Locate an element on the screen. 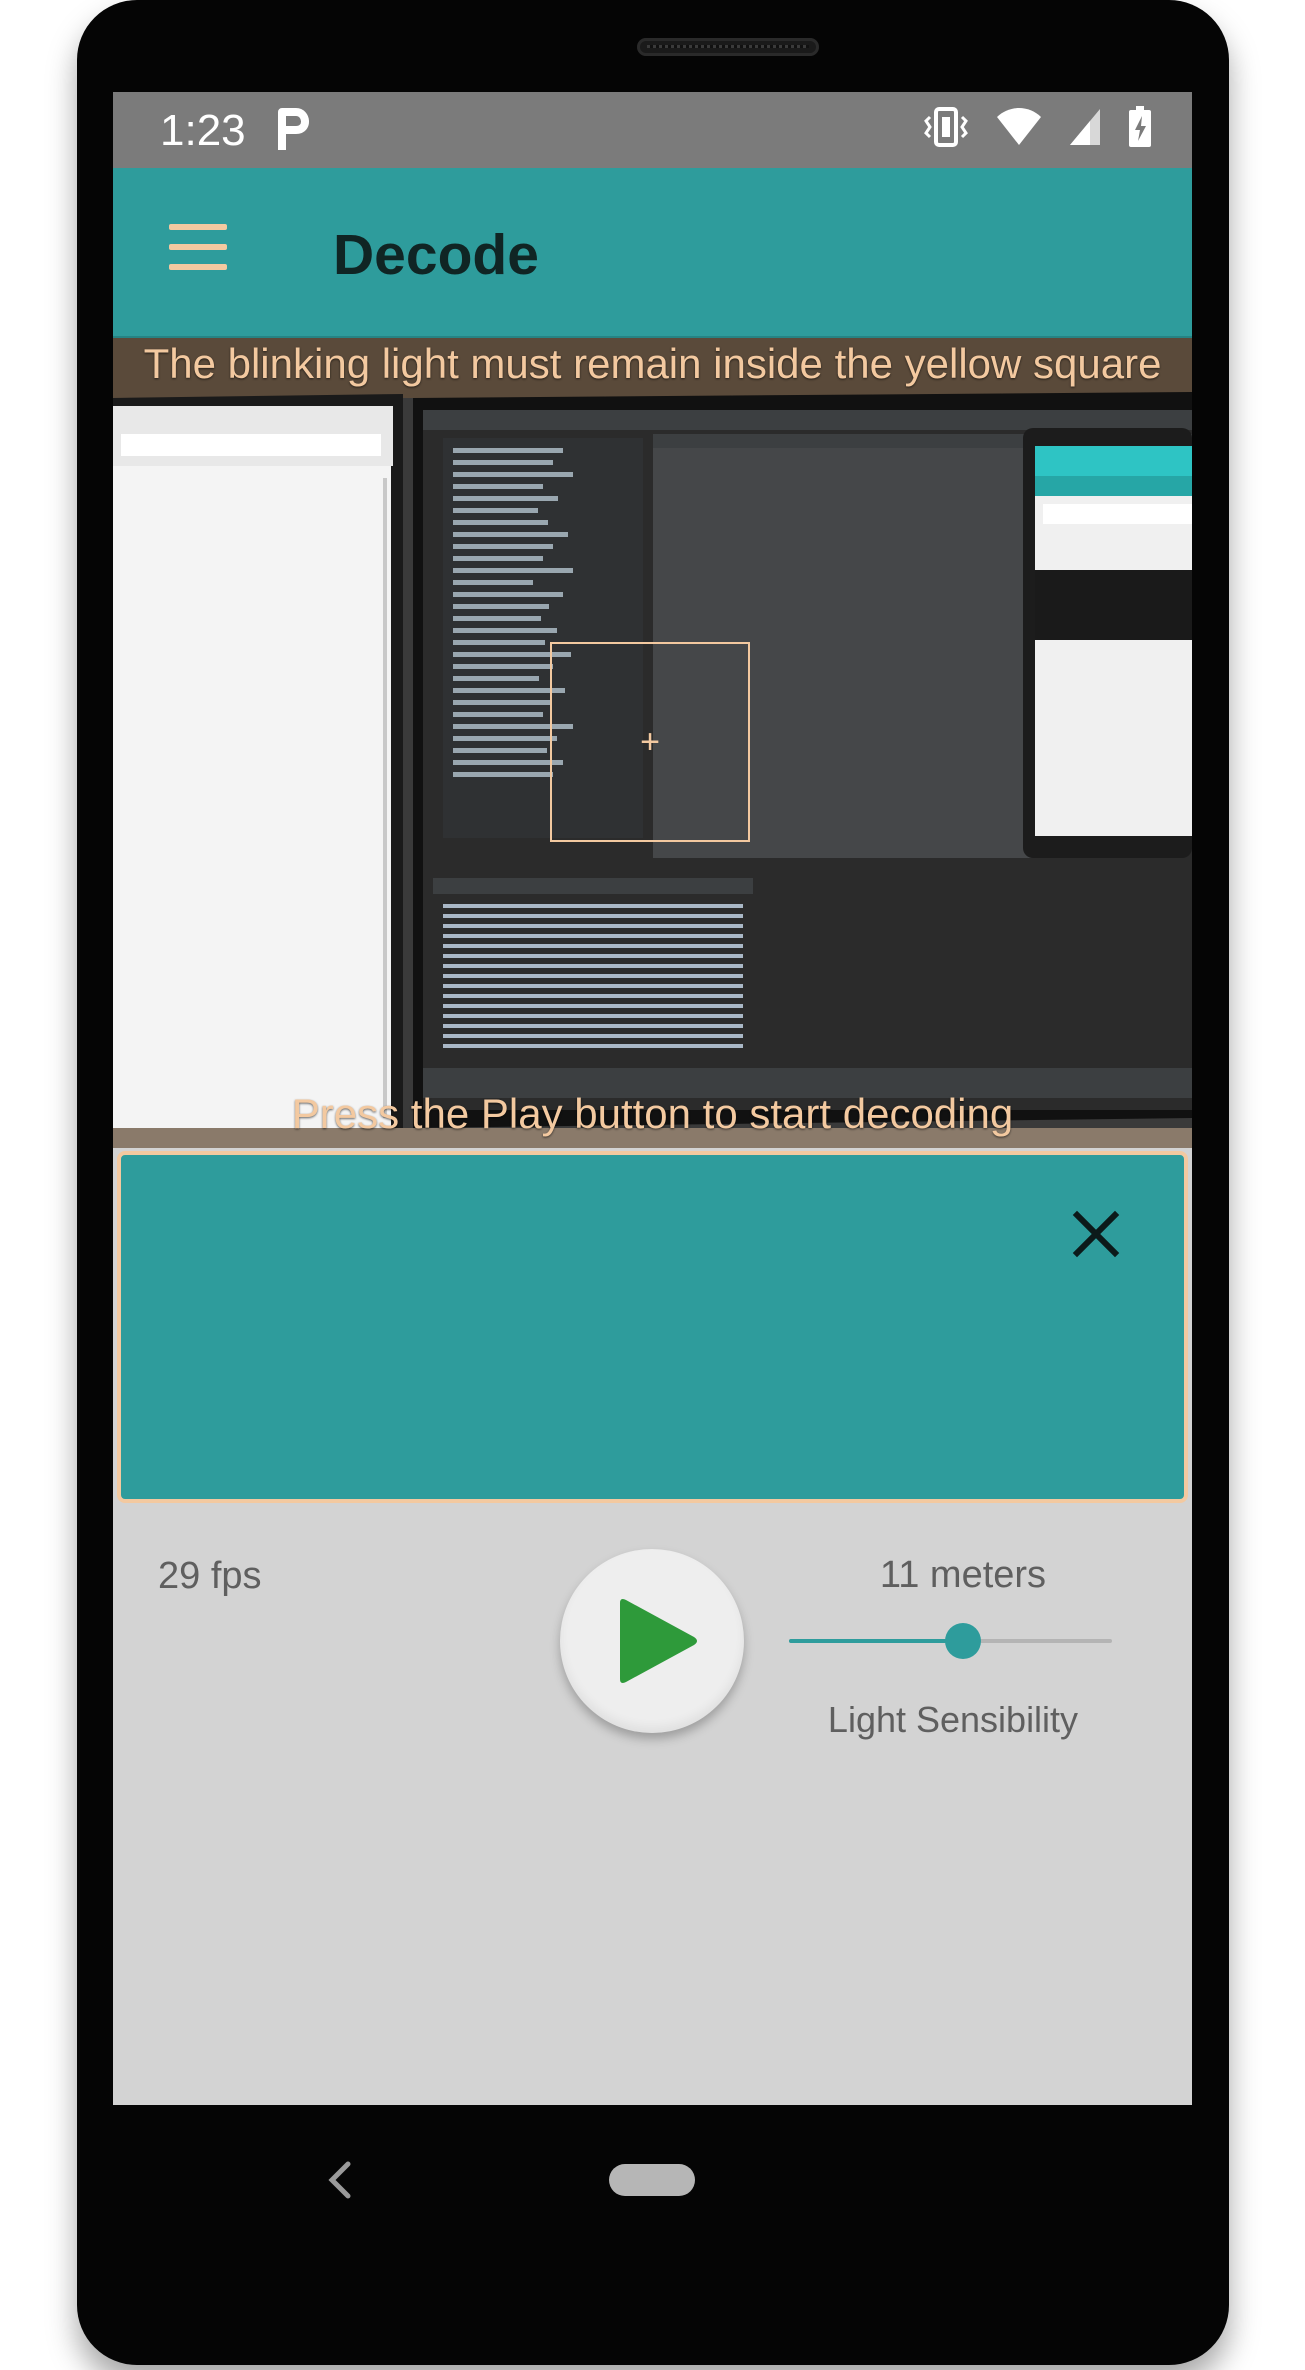  slider-fill is located at coordinates (876, 1641).